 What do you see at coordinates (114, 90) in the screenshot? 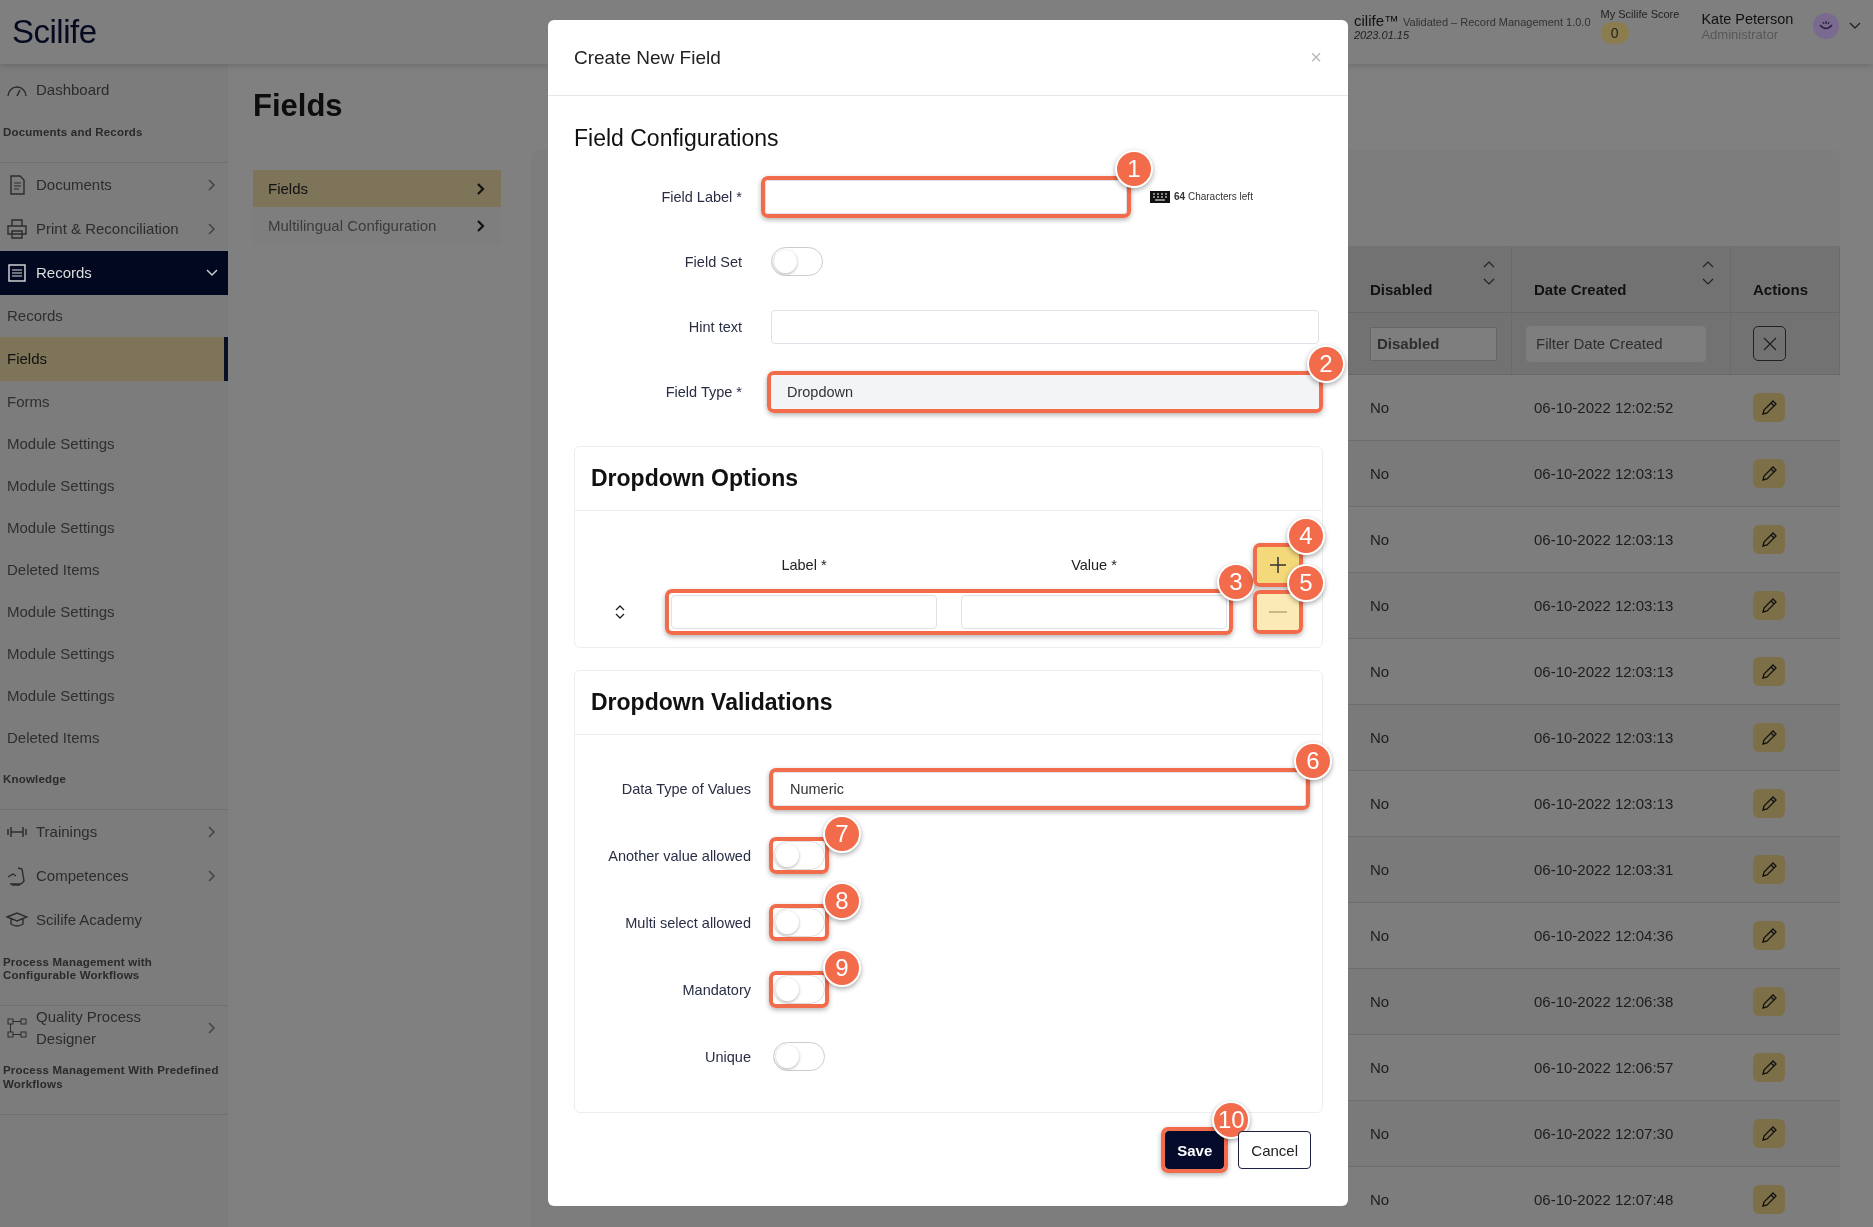
I see `sidebar-item: Dashboard` at bounding box center [114, 90].